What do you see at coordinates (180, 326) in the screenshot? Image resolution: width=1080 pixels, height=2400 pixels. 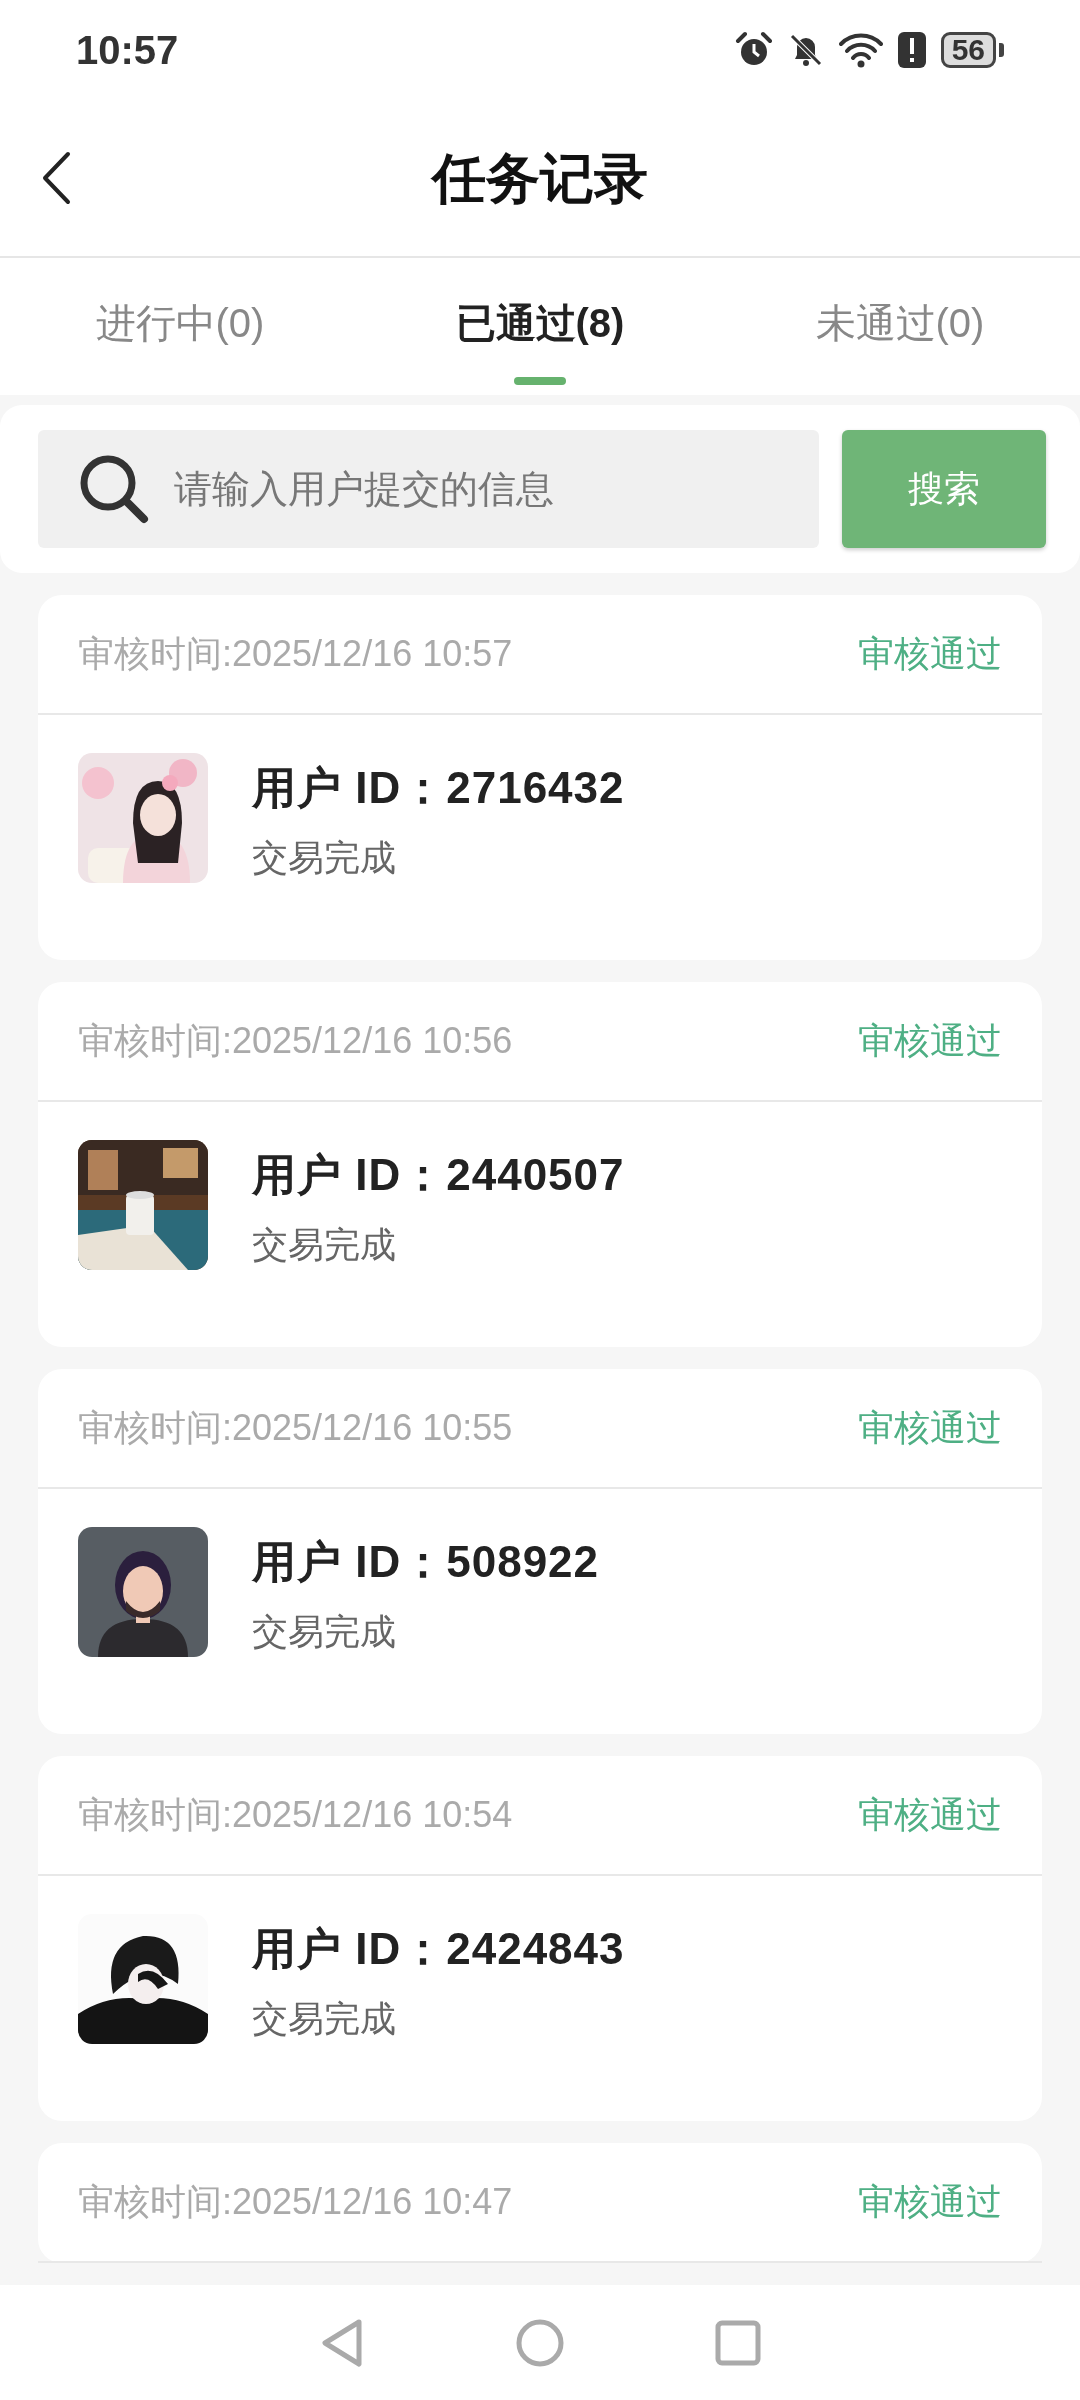 I see `tab: 进行中(0)` at bounding box center [180, 326].